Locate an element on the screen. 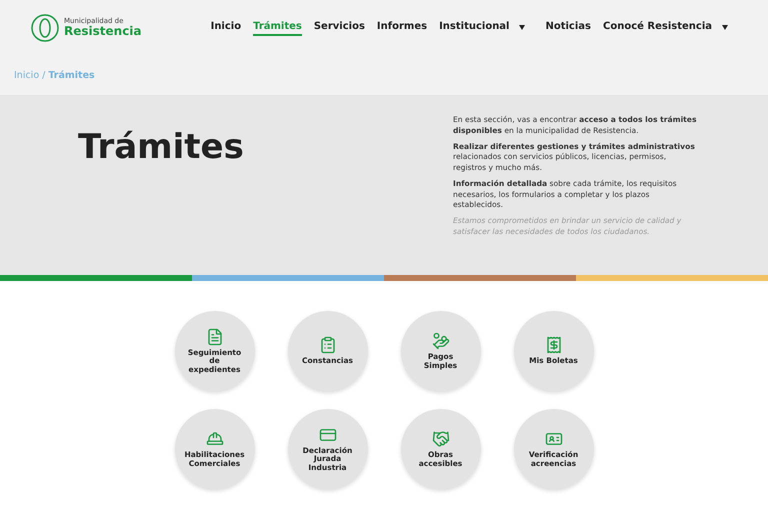 This screenshot has width=768, height=511. logo-title: Resistencia is located at coordinates (103, 31).